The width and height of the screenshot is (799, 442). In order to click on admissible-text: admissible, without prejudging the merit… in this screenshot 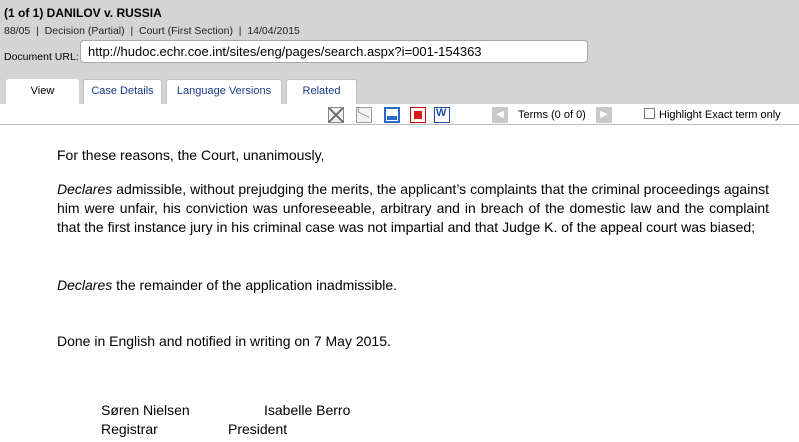, I will do `click(413, 208)`.